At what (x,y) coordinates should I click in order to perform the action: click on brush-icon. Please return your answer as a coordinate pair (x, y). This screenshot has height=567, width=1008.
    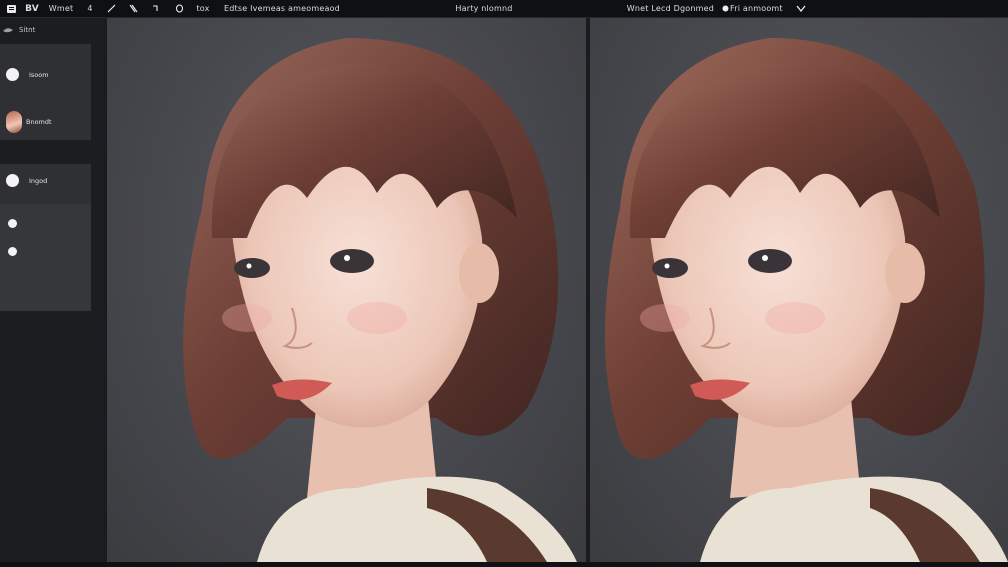
    Looking at the image, I should click on (111, 9).